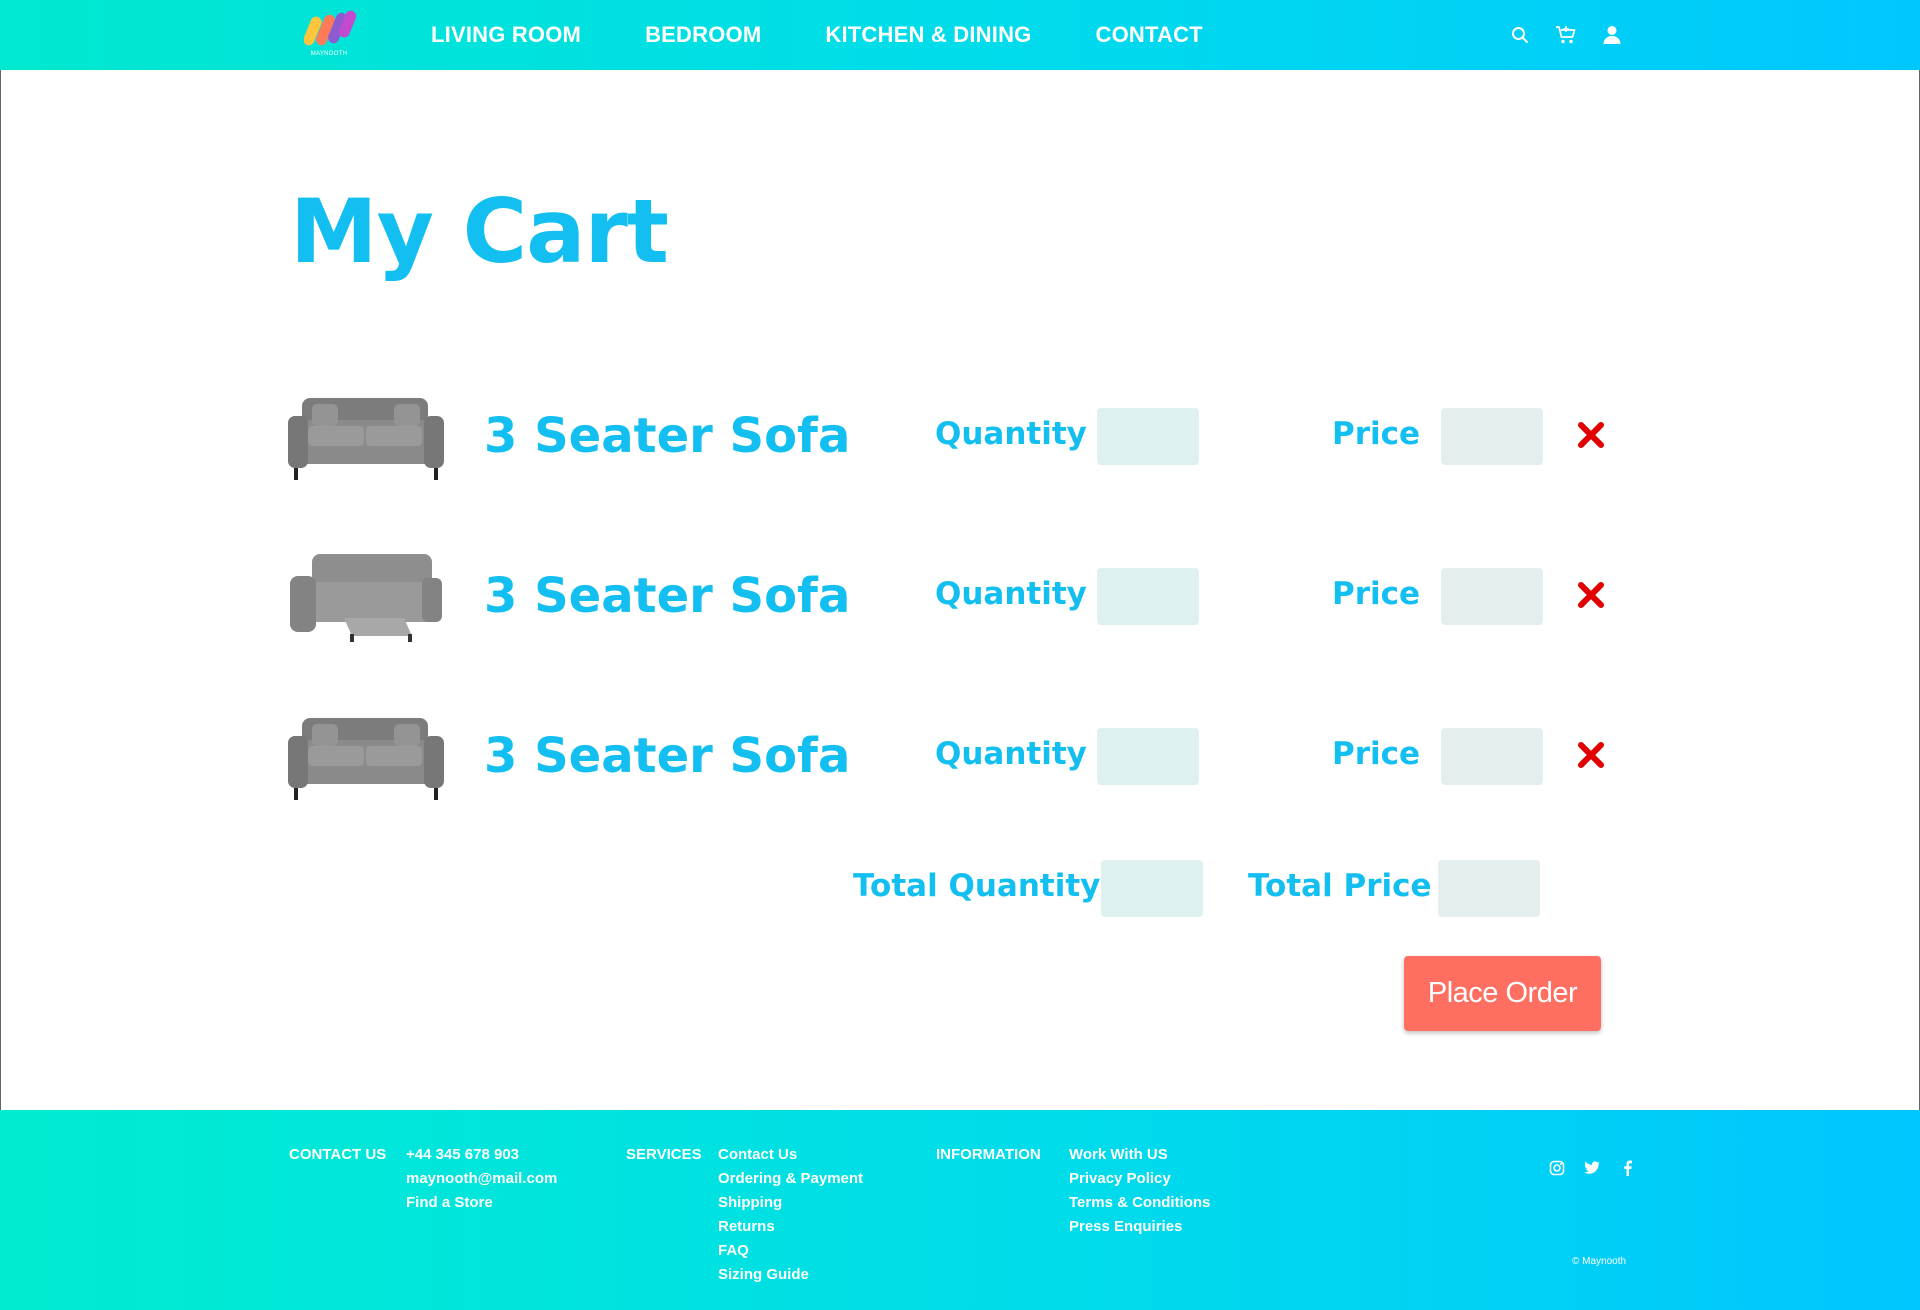 The height and width of the screenshot is (1310, 1920). Describe the element at coordinates (1520, 35) in the screenshot. I see `search-icon` at that location.